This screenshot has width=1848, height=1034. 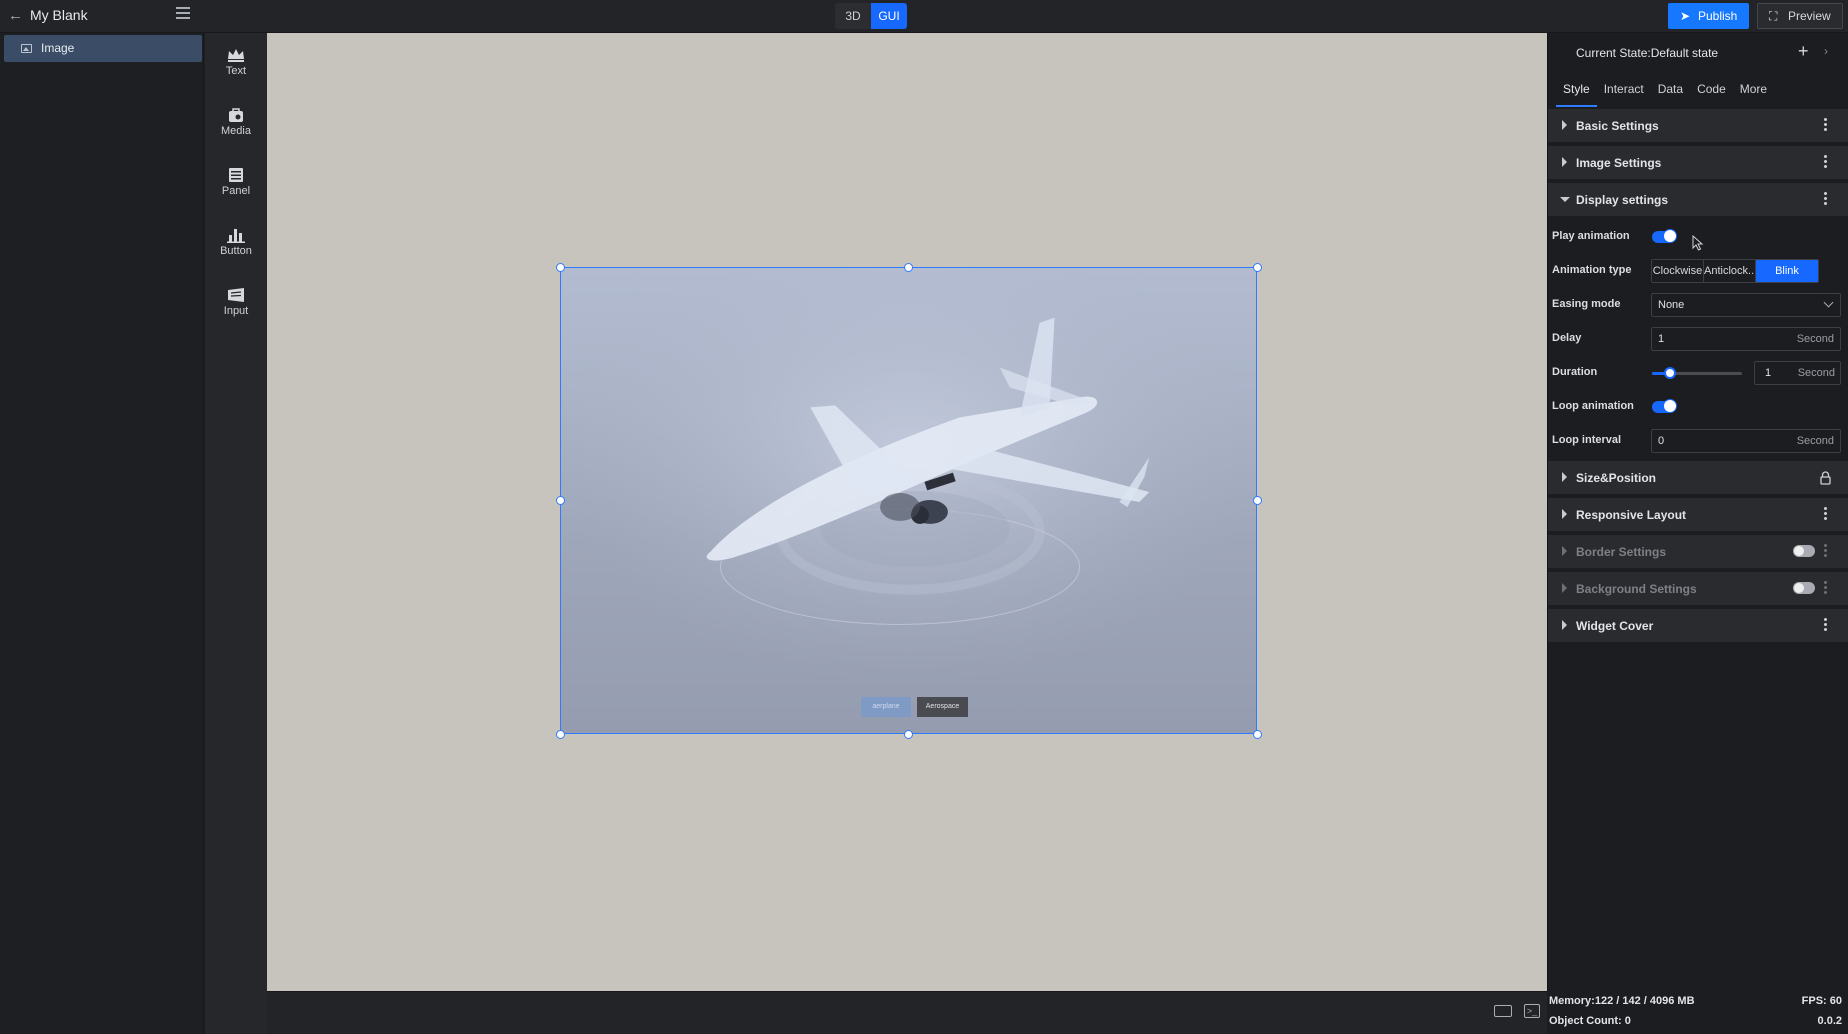 I want to click on tab-interact: Interact, so click(x=1624, y=93).